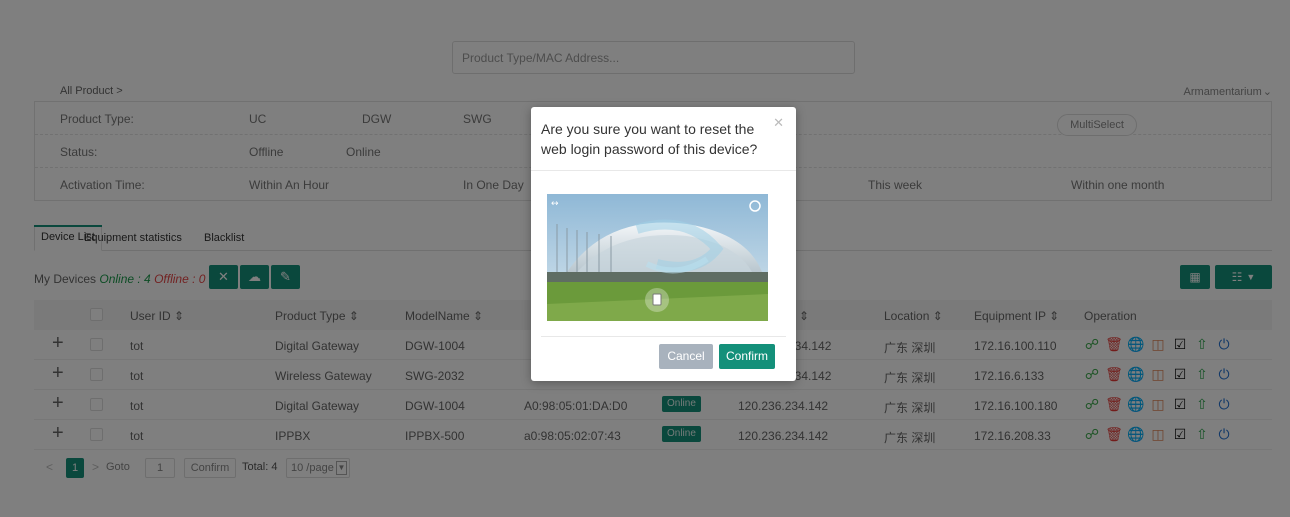 The image size is (1290, 517). I want to click on captcha-image: ↔, so click(657, 257).